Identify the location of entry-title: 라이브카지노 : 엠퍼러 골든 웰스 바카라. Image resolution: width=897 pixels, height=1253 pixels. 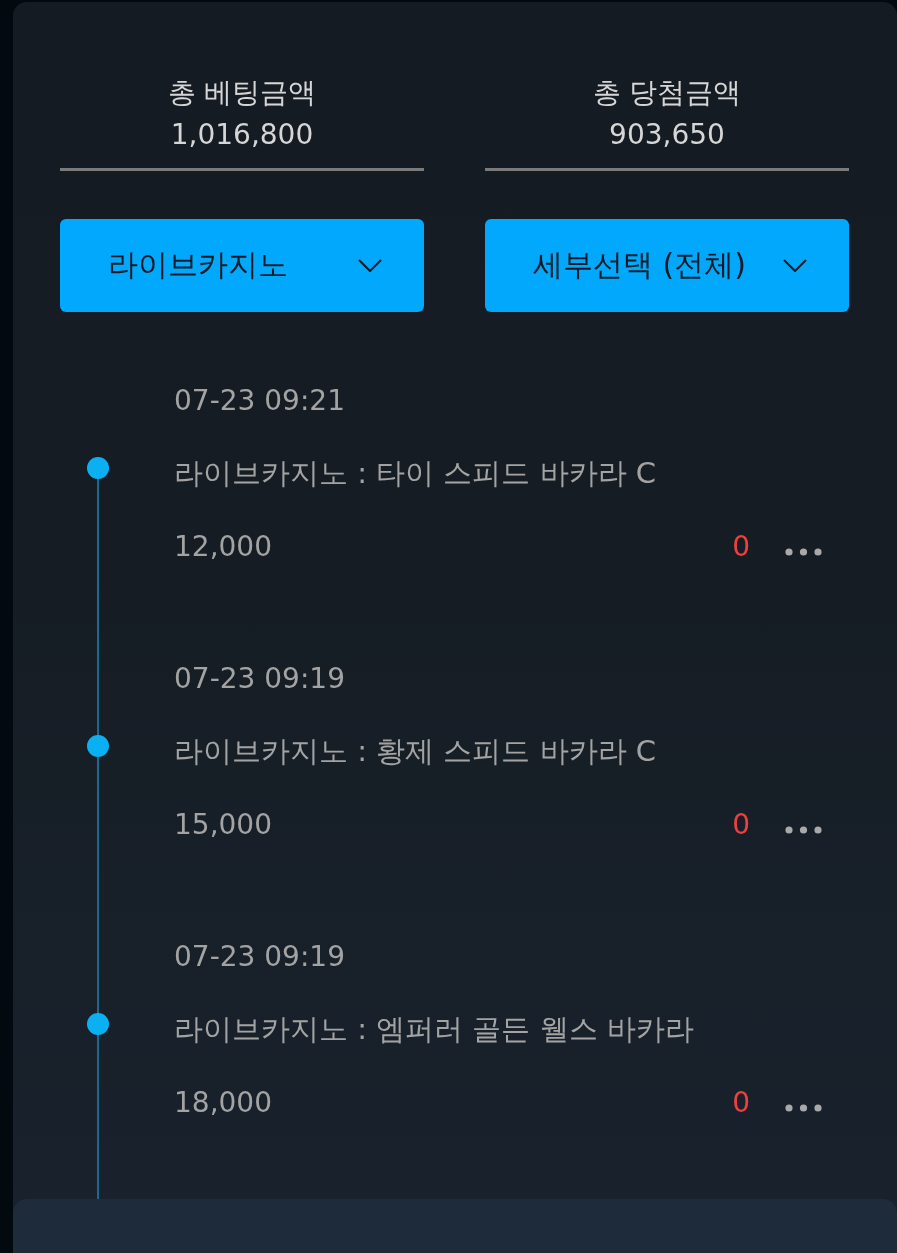
(434, 1029).